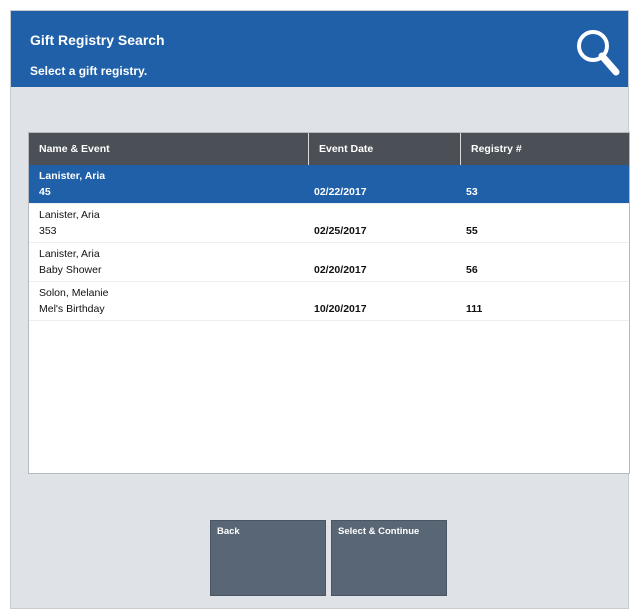 The width and height of the screenshot is (637, 611). Describe the element at coordinates (72, 309) in the screenshot. I see `row-event: Mel's Birthday` at that location.